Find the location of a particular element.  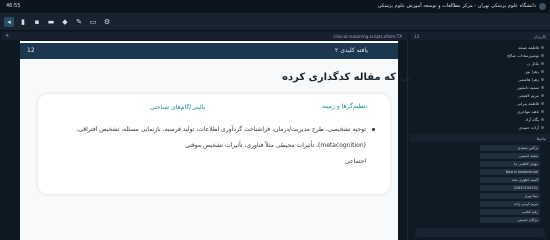

slide-navbar: 12 یافته کلیدی ۲ is located at coordinates (209, 51).